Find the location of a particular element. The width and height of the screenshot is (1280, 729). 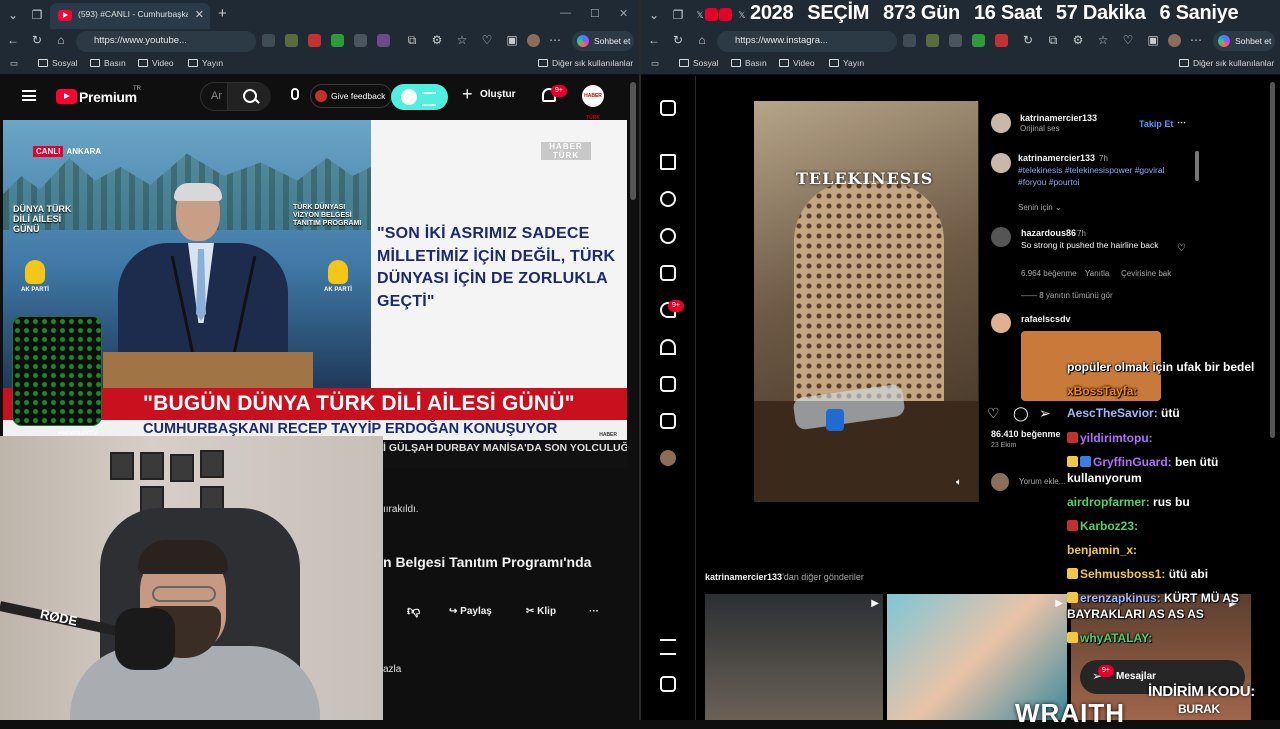

post-author: katrinamercier133 is located at coordinates (1058, 118).